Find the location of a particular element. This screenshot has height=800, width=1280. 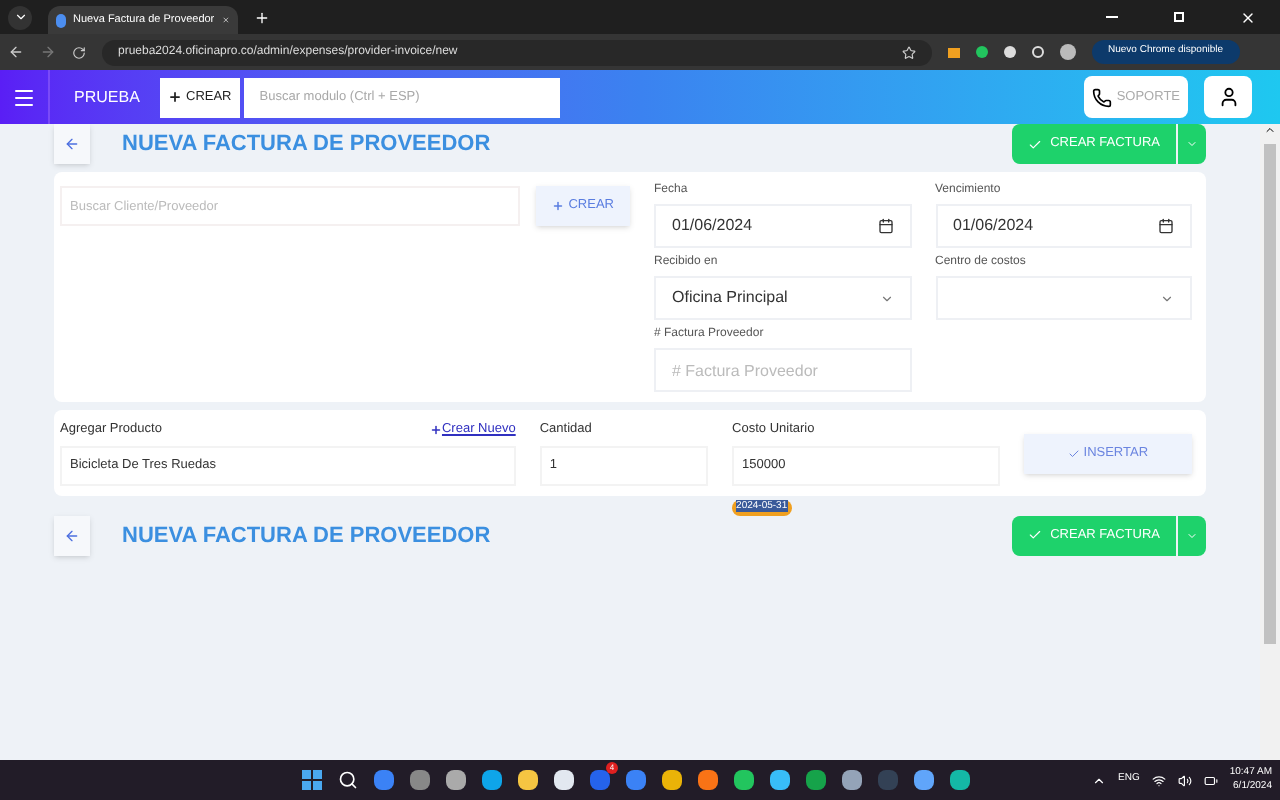

forward-icon is located at coordinates (48, 52).